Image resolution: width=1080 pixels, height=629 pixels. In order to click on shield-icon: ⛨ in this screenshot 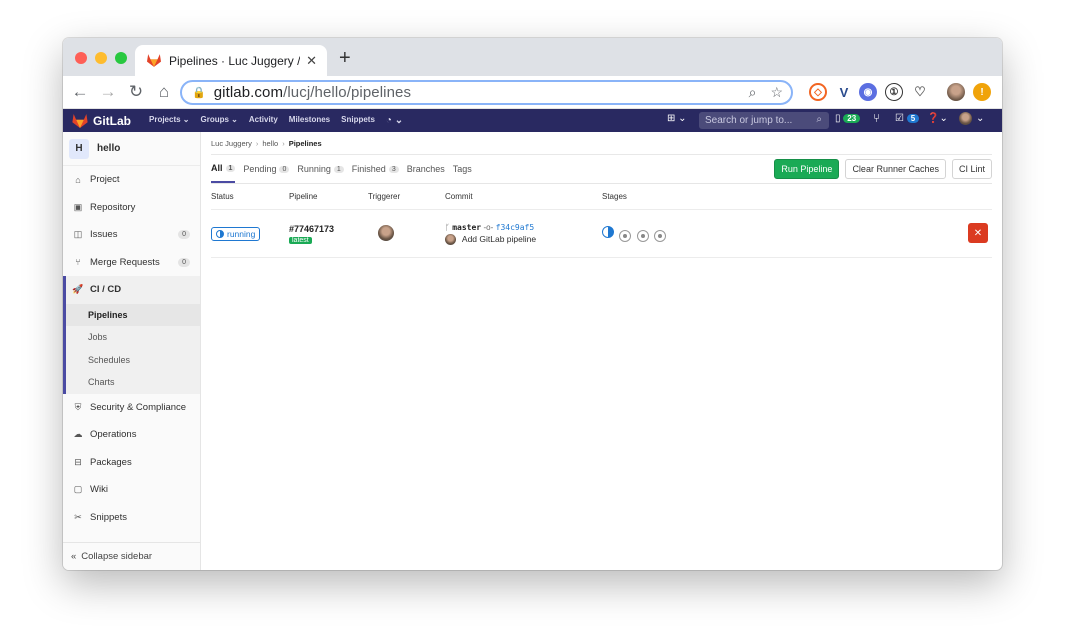, I will do `click(78, 406)`.